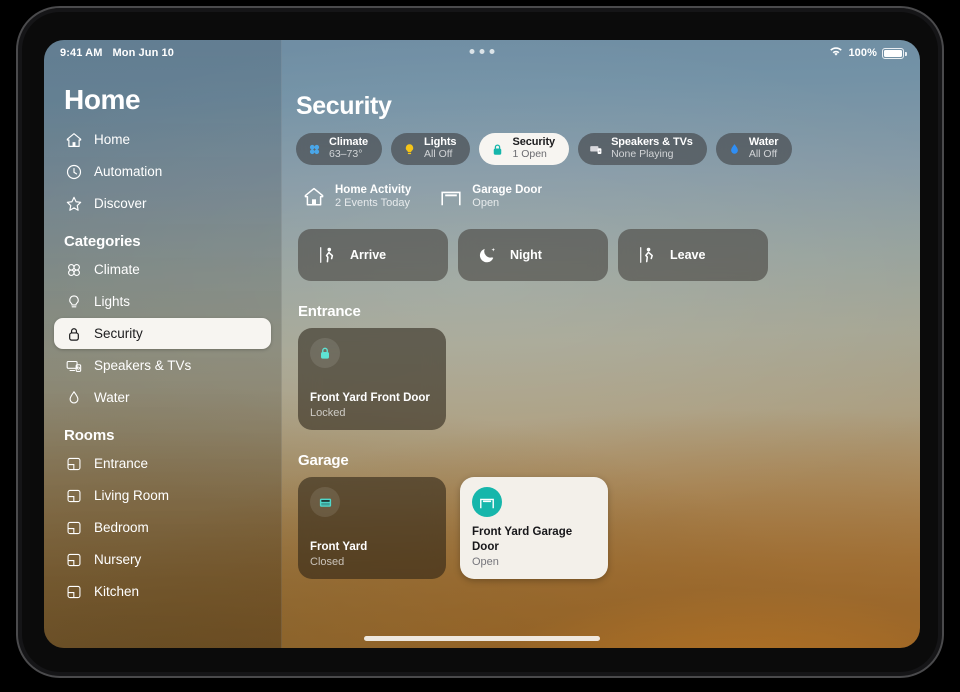 The height and width of the screenshot is (692, 960). I want to click on accessory-state: Closed, so click(327, 561).